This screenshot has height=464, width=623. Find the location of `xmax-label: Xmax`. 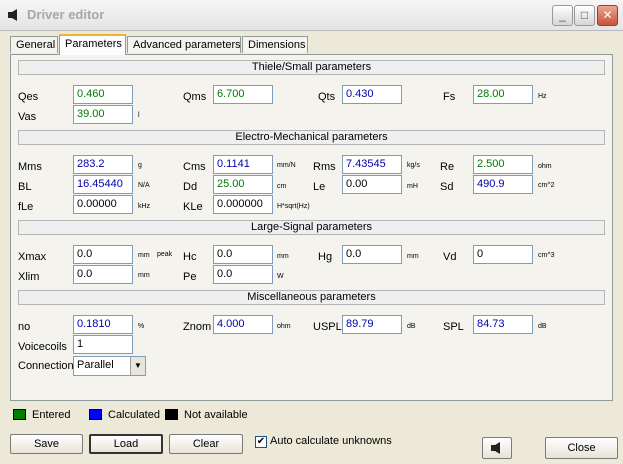

xmax-label: Xmax is located at coordinates (32, 257).